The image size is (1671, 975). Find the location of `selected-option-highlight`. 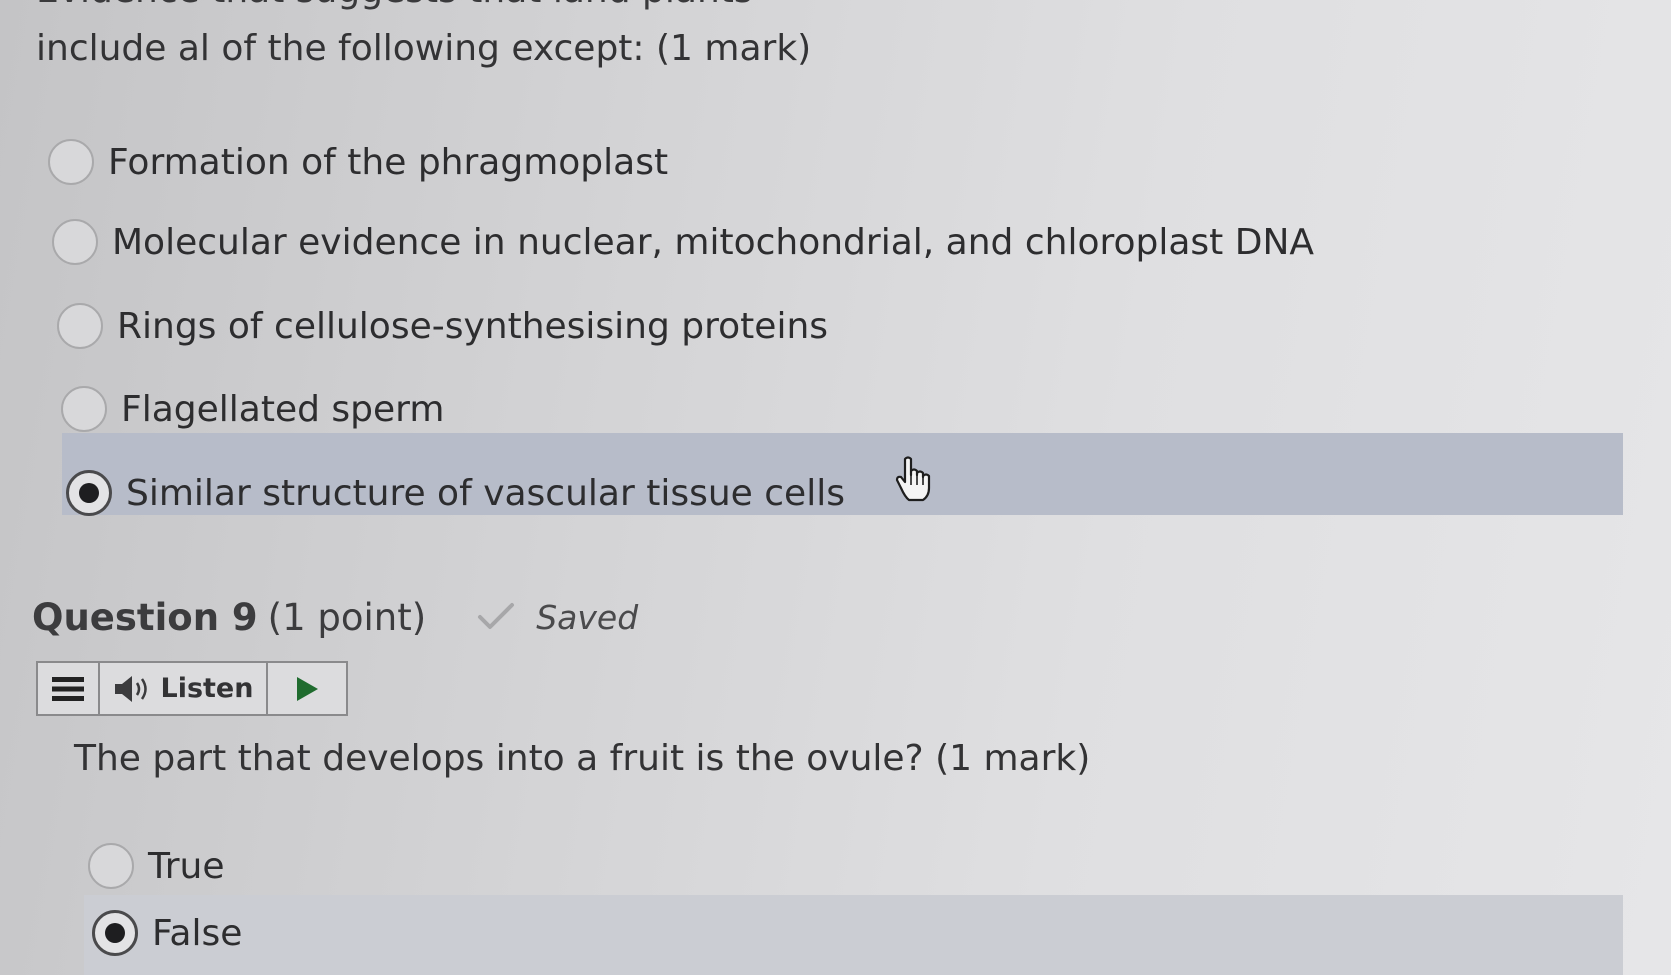

selected-option-highlight is located at coordinates (853, 935).